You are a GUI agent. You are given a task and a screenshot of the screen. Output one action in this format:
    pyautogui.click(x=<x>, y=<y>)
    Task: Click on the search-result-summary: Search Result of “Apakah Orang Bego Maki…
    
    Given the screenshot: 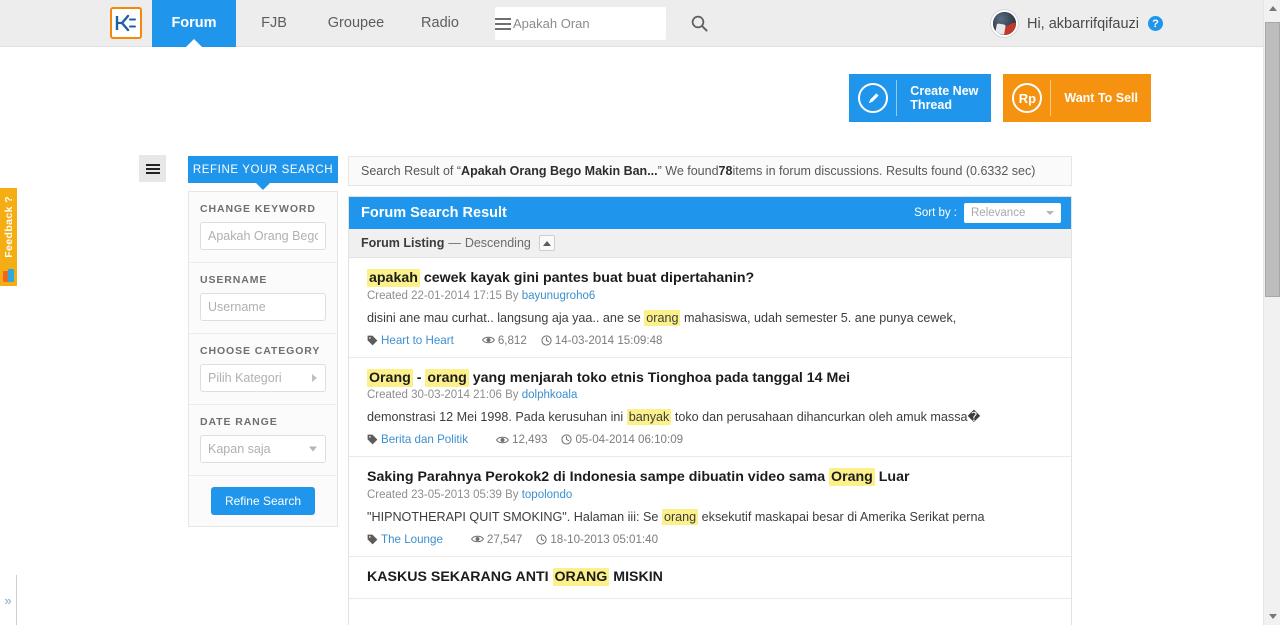 What is the action you would take?
    pyautogui.click(x=710, y=171)
    